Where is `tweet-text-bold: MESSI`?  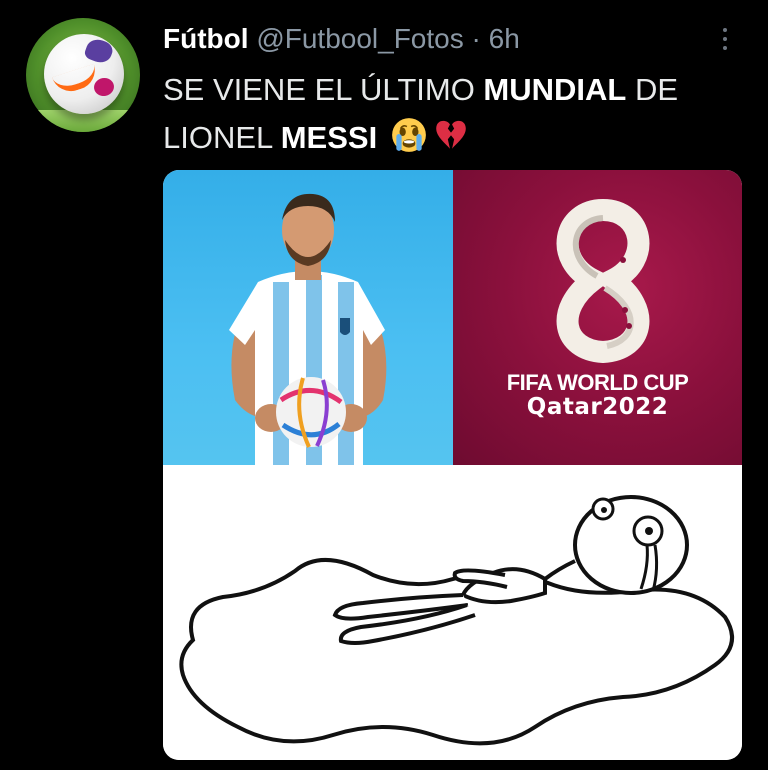
tweet-text-bold: MESSI is located at coordinates (329, 137).